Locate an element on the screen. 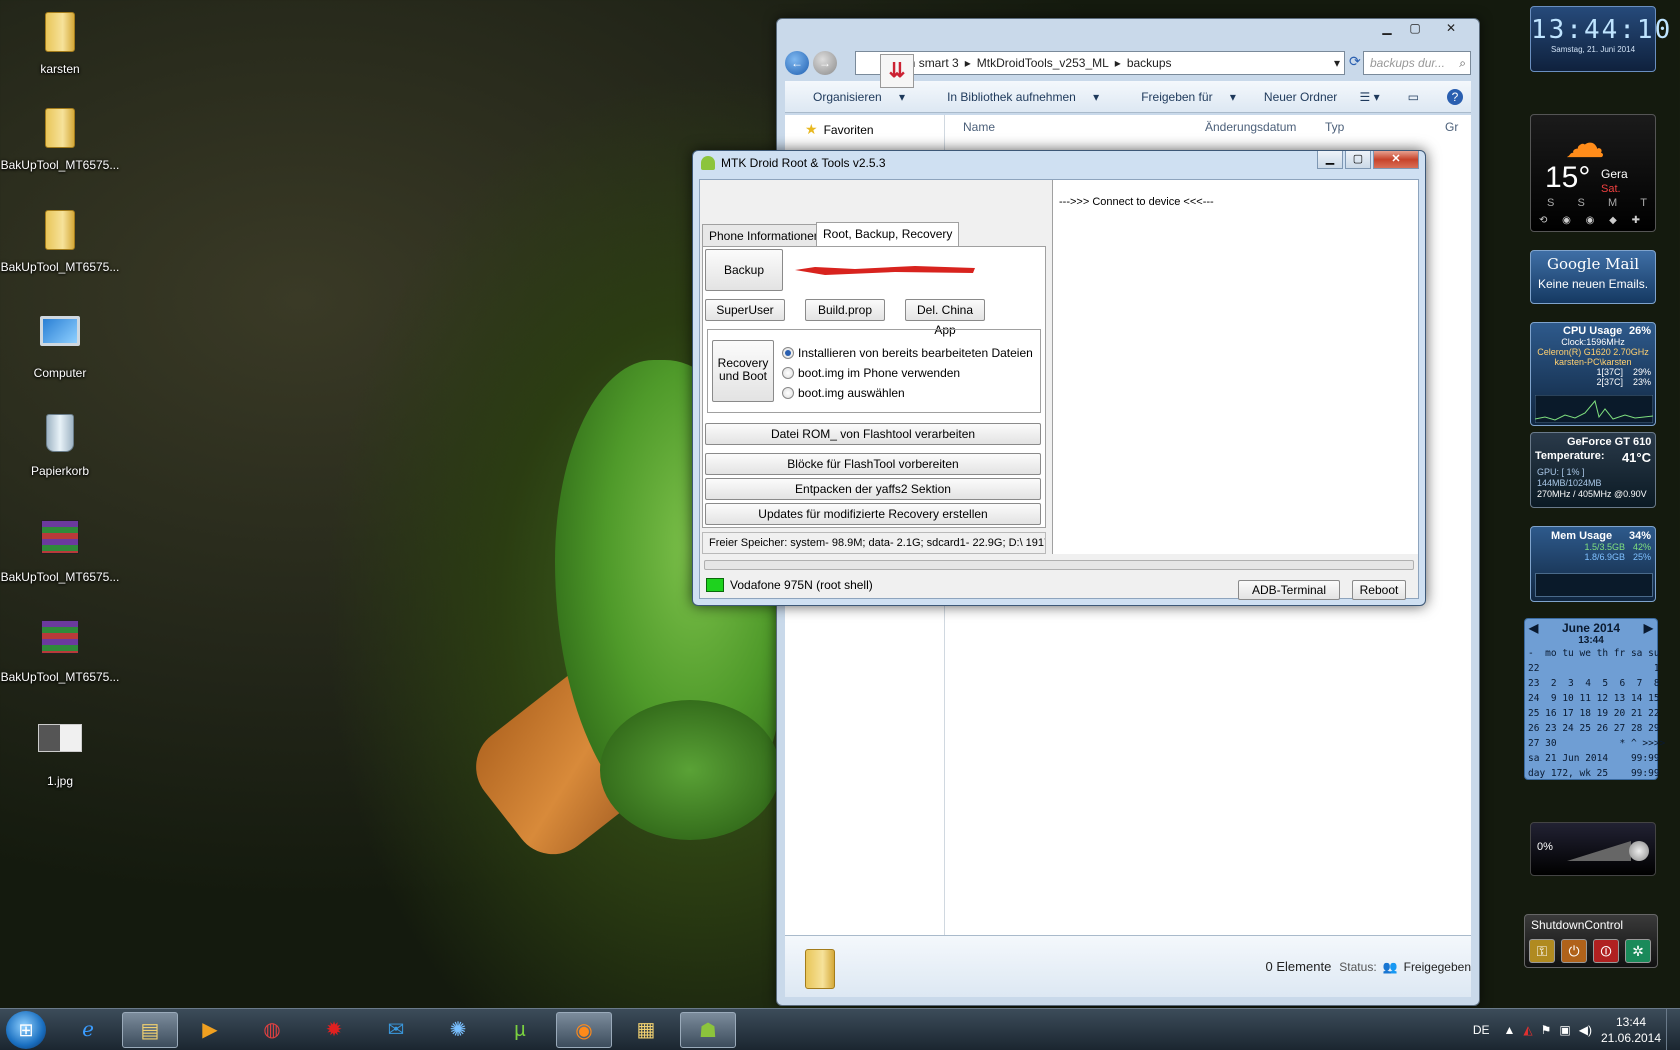  thunderbird-icon: ✉ is located at coordinates (396, 1030).